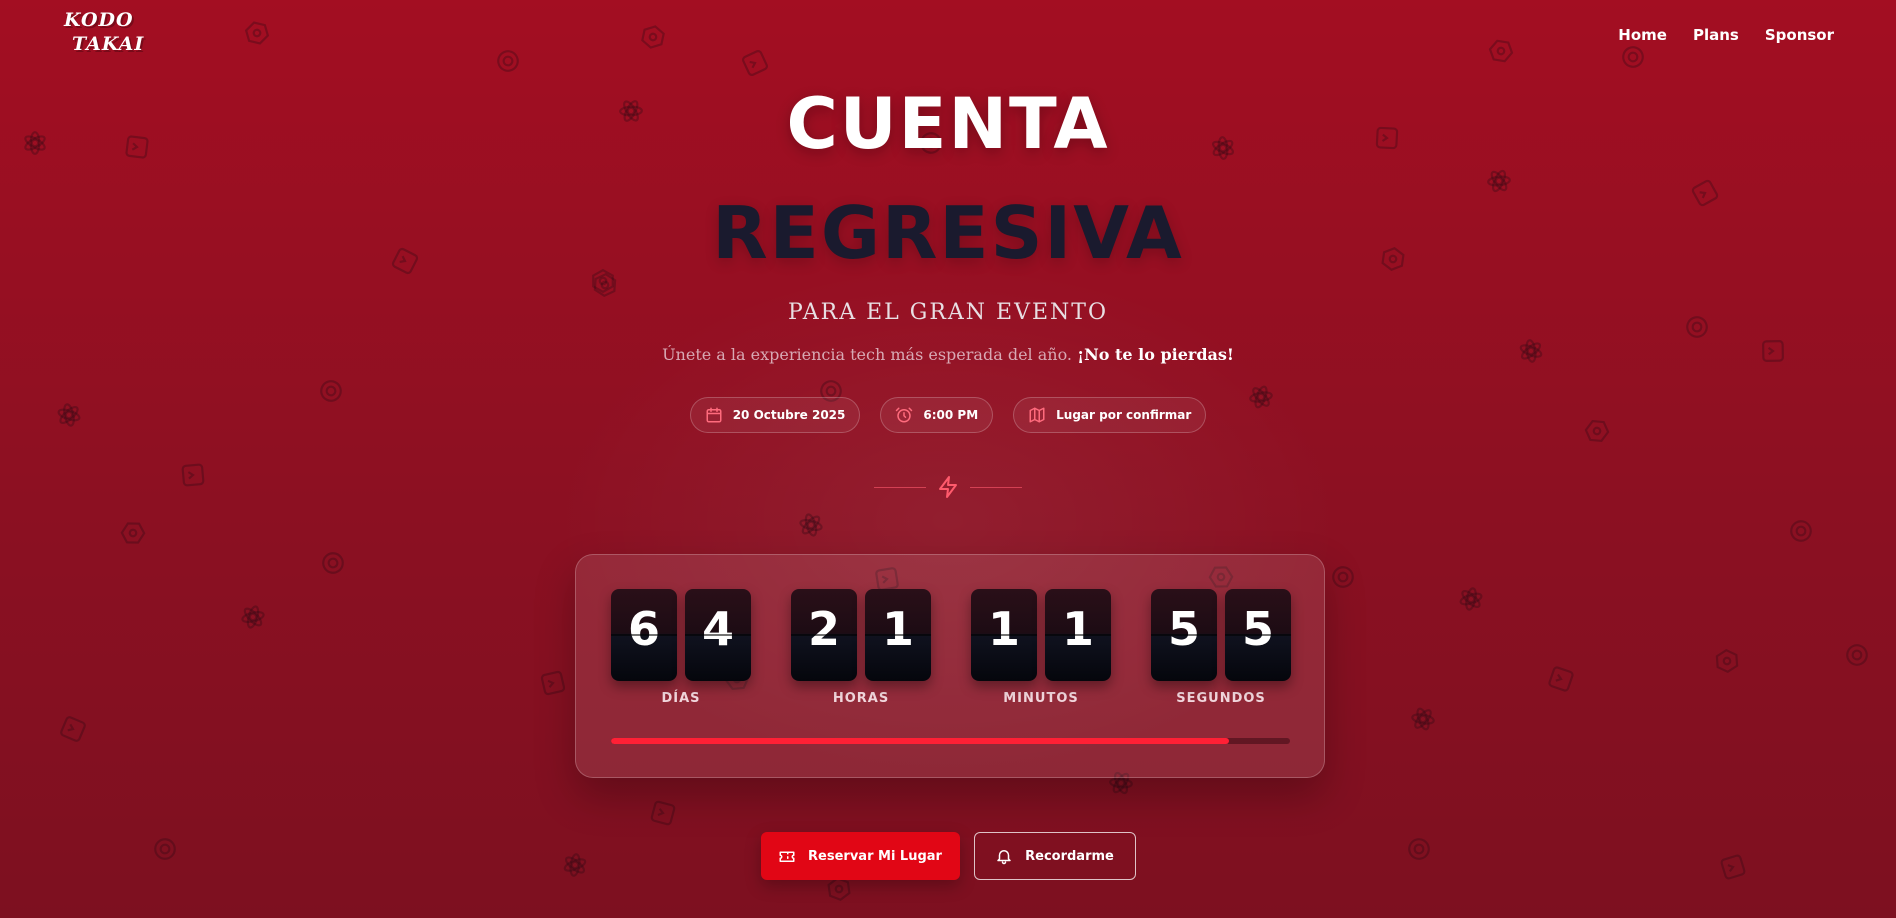  What do you see at coordinates (714, 415) in the screenshot?
I see `calendar-icon` at bounding box center [714, 415].